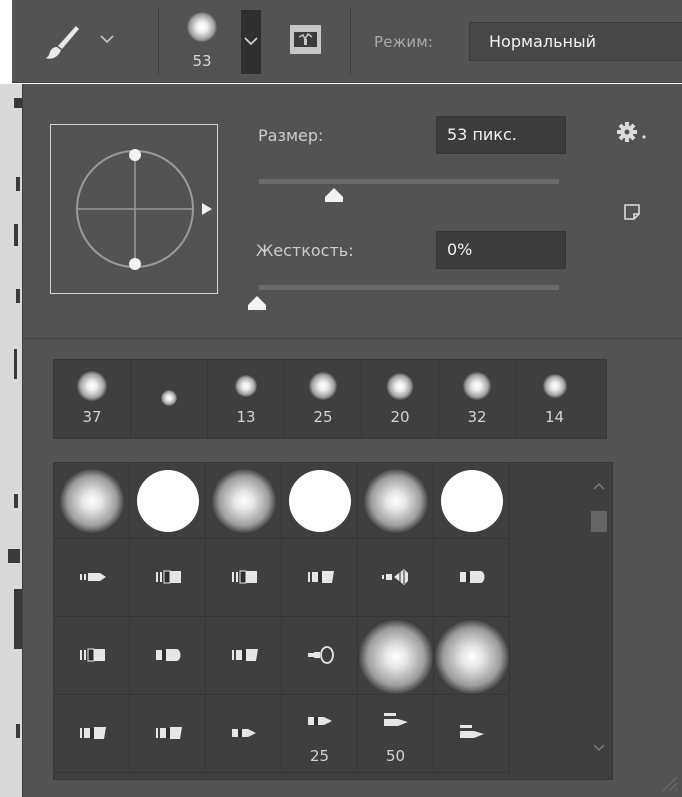  Describe the element at coordinates (395, 756) in the screenshot. I see `brush-preset-size: 50` at that location.